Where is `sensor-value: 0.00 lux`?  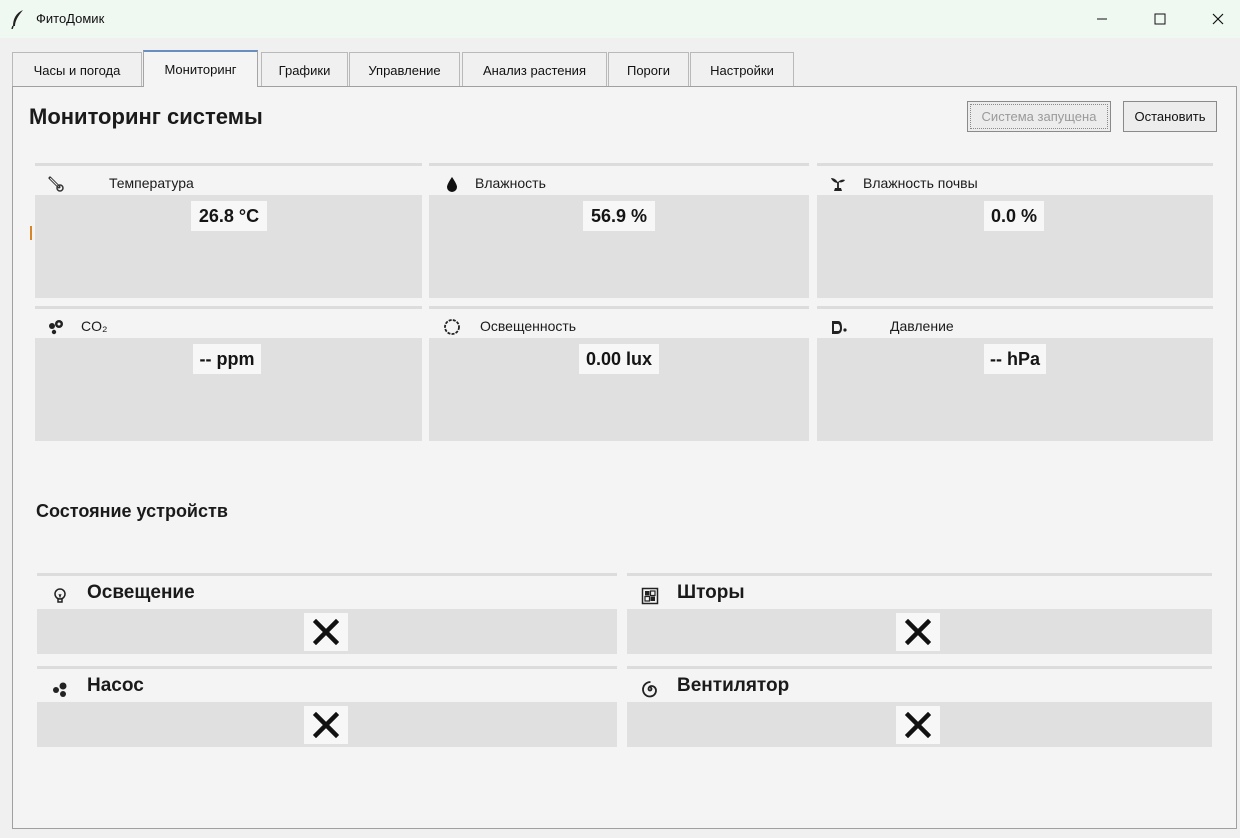 sensor-value: 0.00 lux is located at coordinates (619, 359).